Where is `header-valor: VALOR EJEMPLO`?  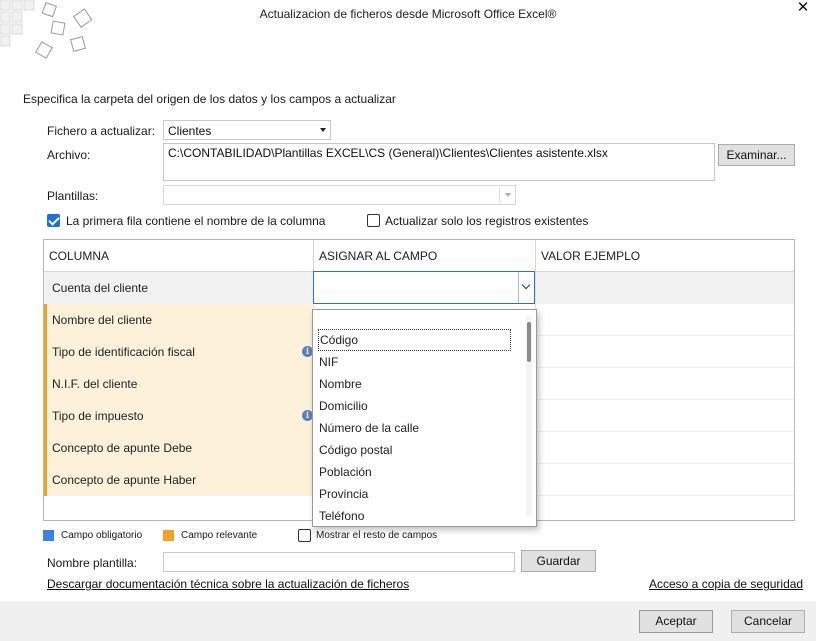
header-valor: VALOR EJEMPLO is located at coordinates (665, 256).